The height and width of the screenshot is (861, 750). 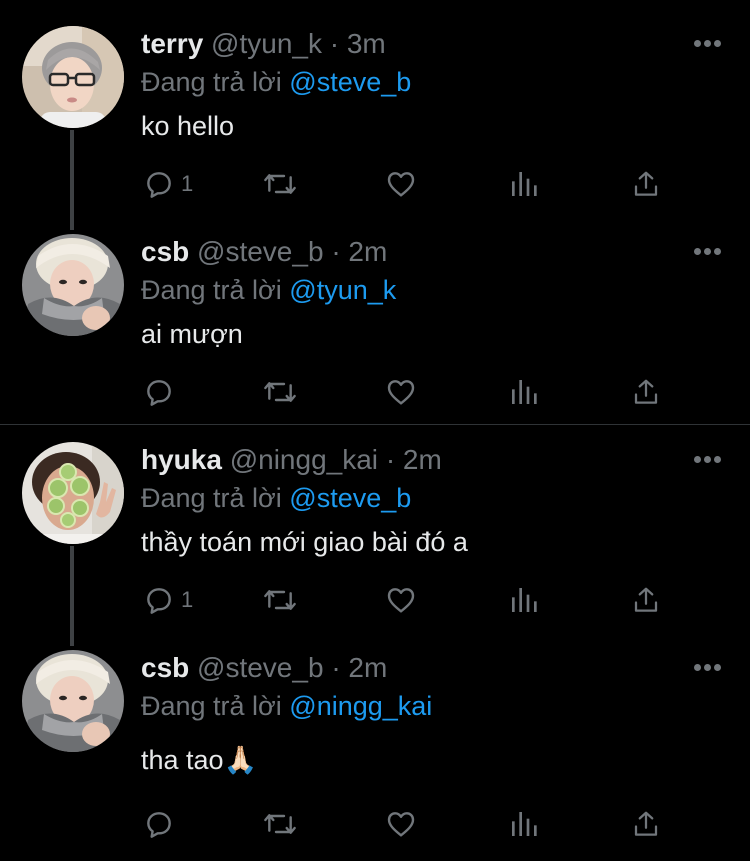 What do you see at coordinates (240, 760) in the screenshot?
I see `praying-hands-emoji: 🙏🏻` at bounding box center [240, 760].